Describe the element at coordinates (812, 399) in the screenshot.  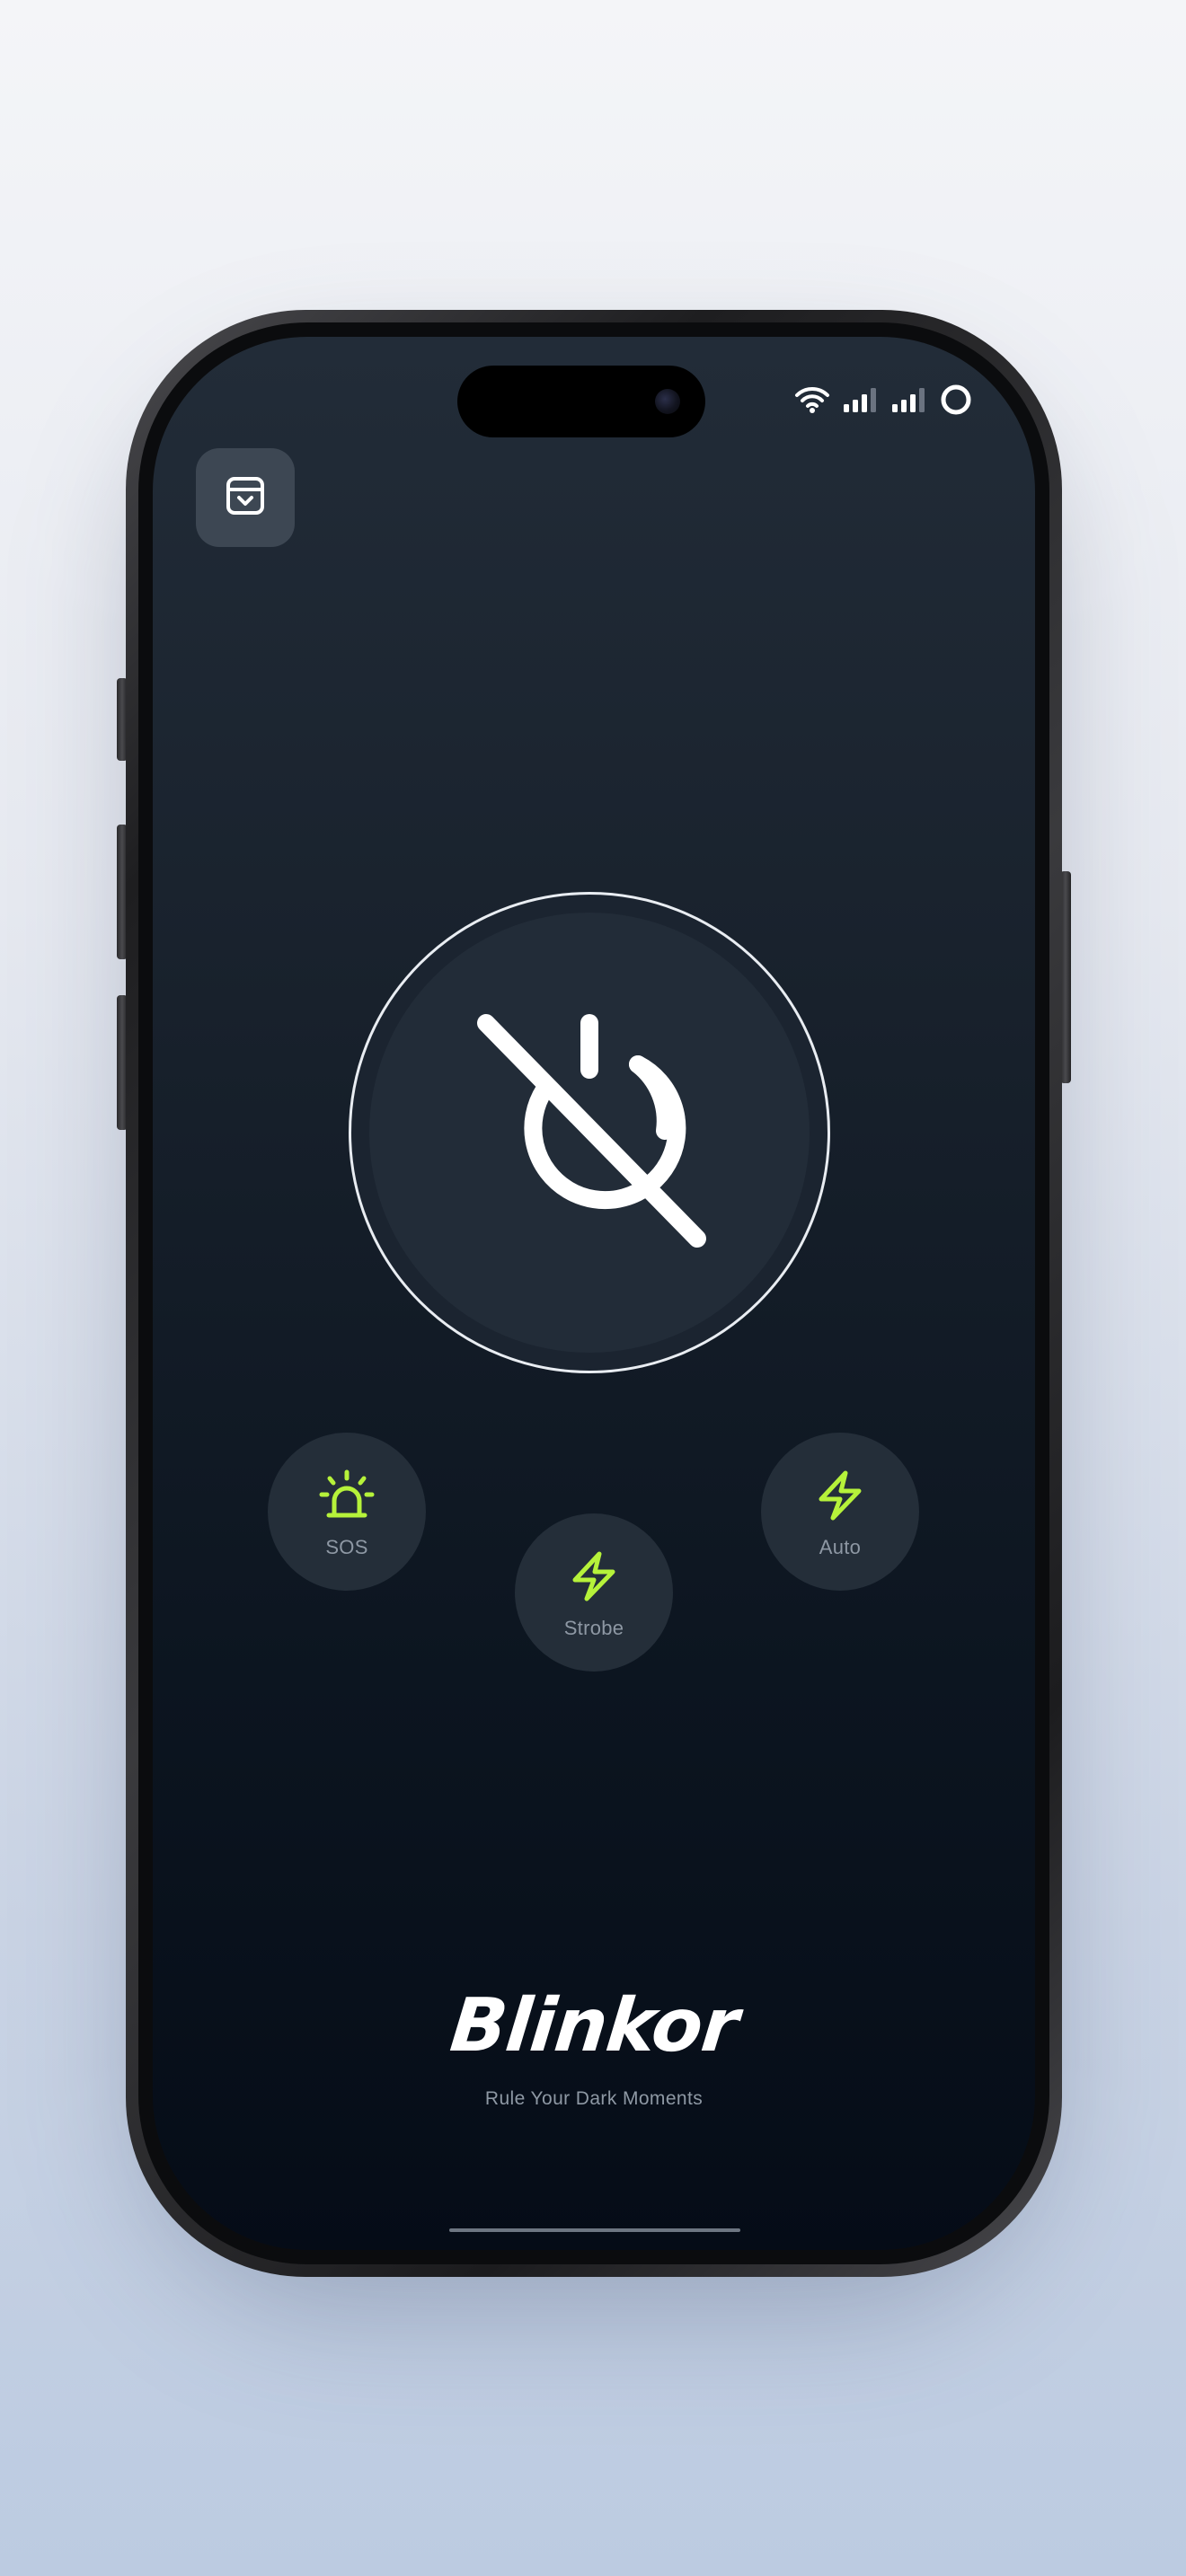
I see `wifi-icon` at that location.